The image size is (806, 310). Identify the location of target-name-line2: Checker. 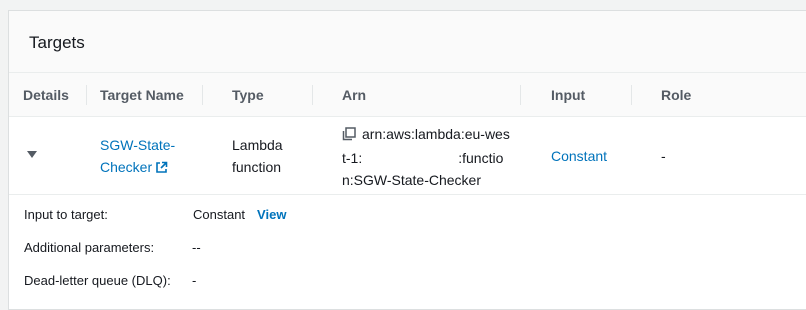
(126, 167).